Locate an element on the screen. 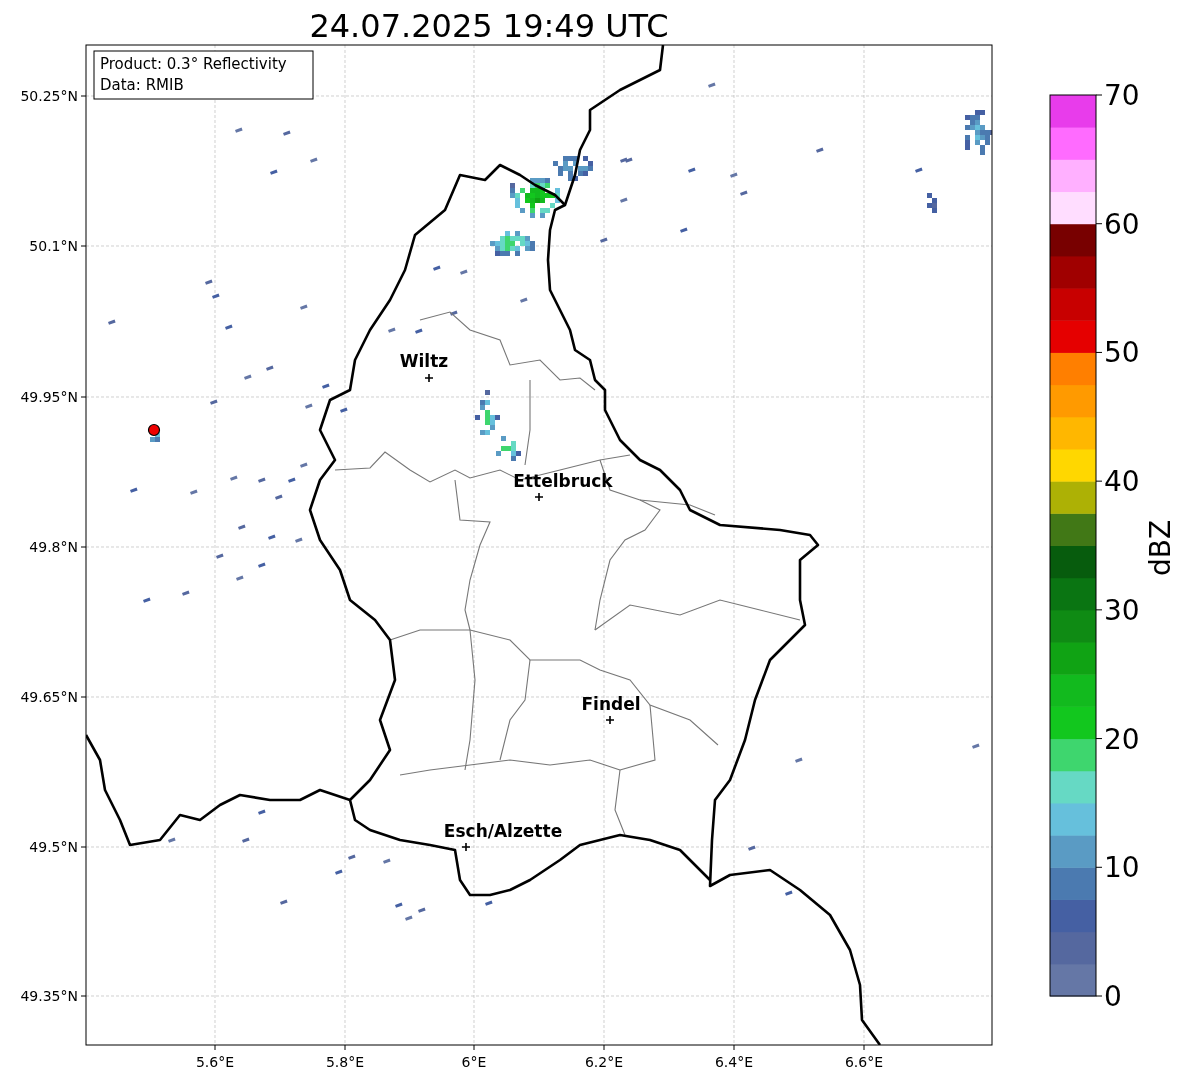 Image resolution: width=1184 pixels, height=1081 pixels. colorbar-tick-label: 60 is located at coordinates (1122, 224).